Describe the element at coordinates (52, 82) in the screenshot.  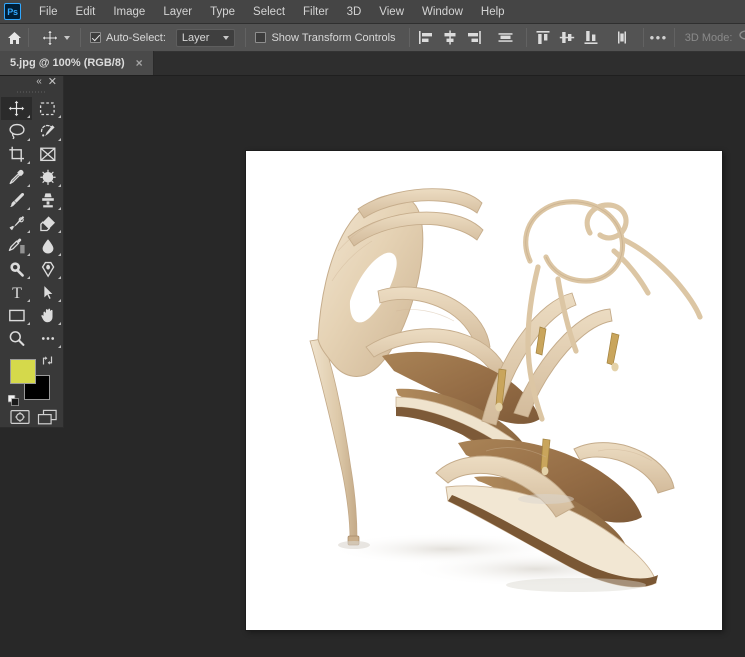
I see `close-panel-icon: ✕` at that location.